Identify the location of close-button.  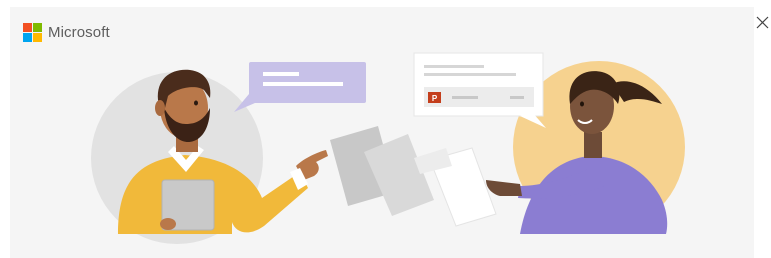
(762, 22).